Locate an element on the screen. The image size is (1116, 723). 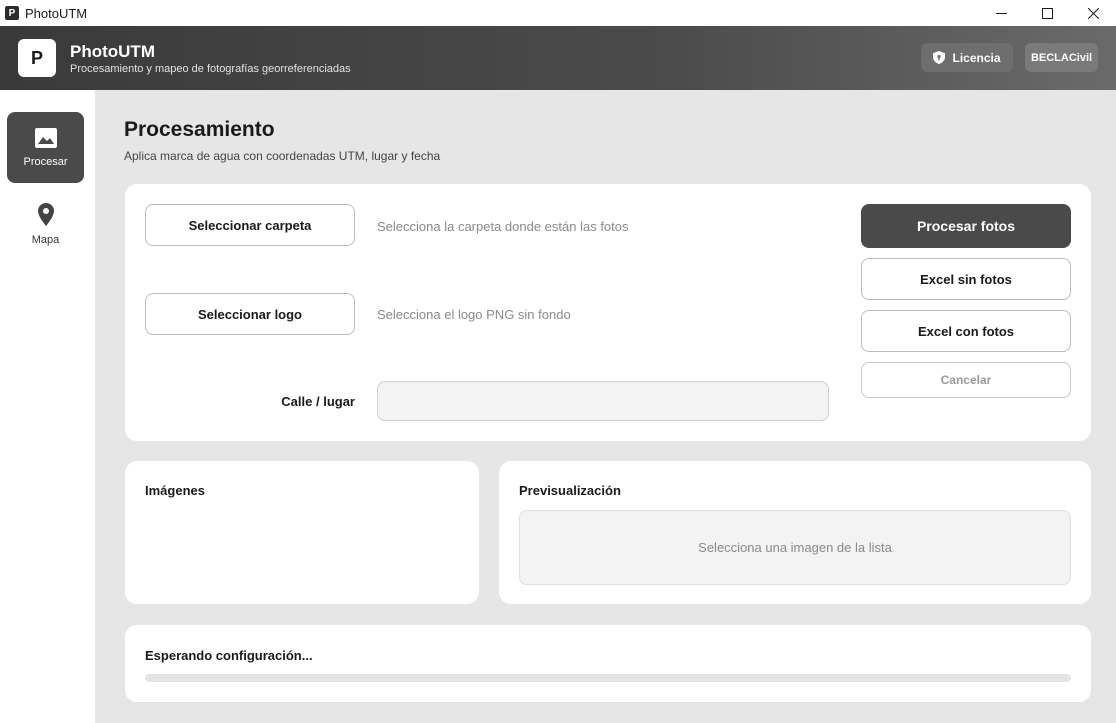
excel-with-photos-button: Excel con fotos is located at coordinates (966, 331).